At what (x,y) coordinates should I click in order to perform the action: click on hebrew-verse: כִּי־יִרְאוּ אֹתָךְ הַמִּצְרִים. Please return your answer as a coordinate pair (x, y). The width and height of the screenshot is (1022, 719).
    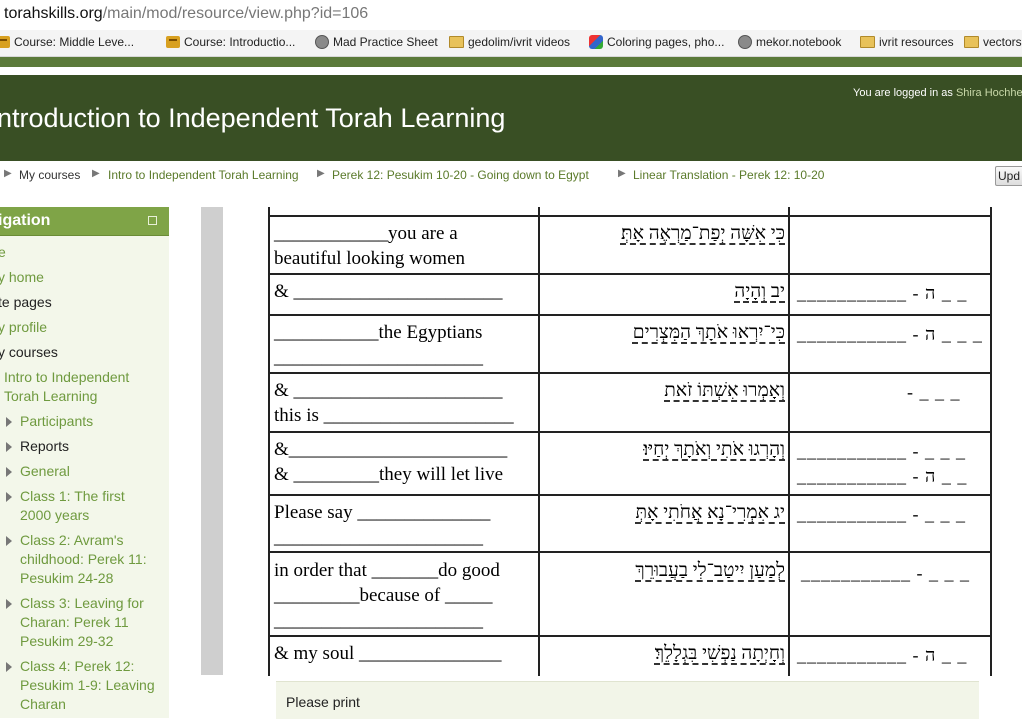
    Looking at the image, I should click on (708, 332).